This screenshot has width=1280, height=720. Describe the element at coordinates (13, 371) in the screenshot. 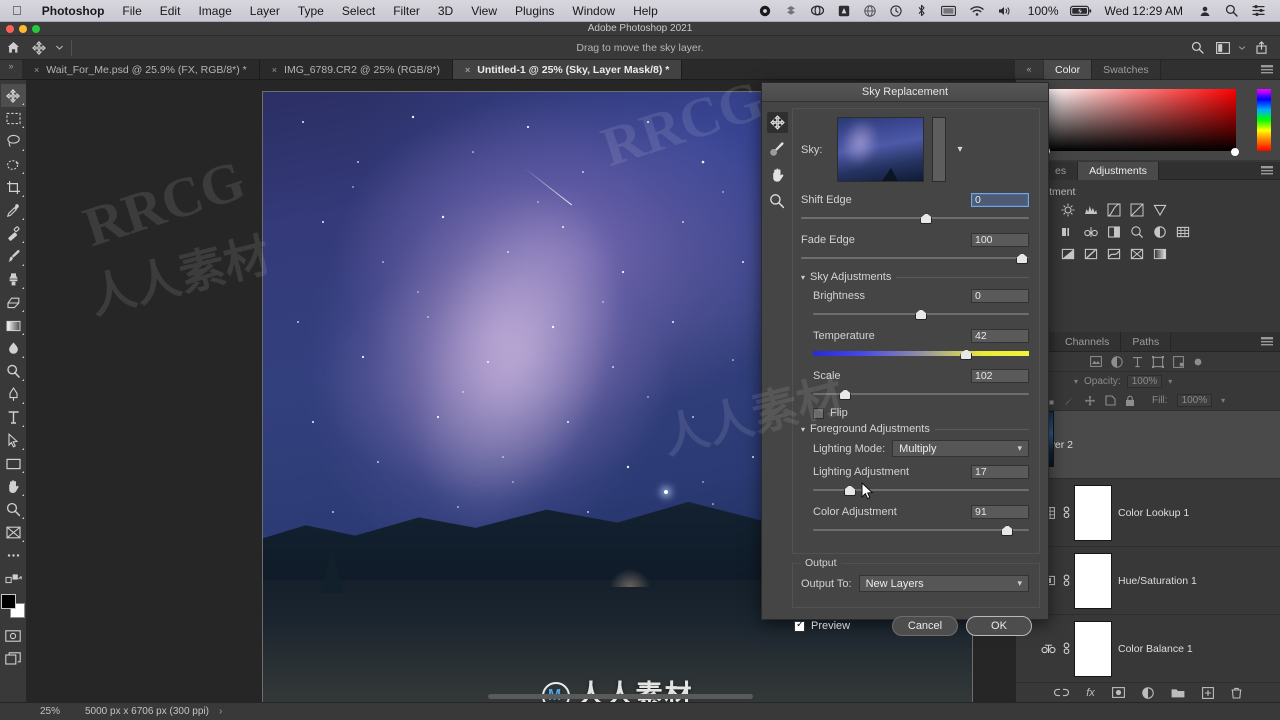

I see `dodge-tool-icon` at that location.